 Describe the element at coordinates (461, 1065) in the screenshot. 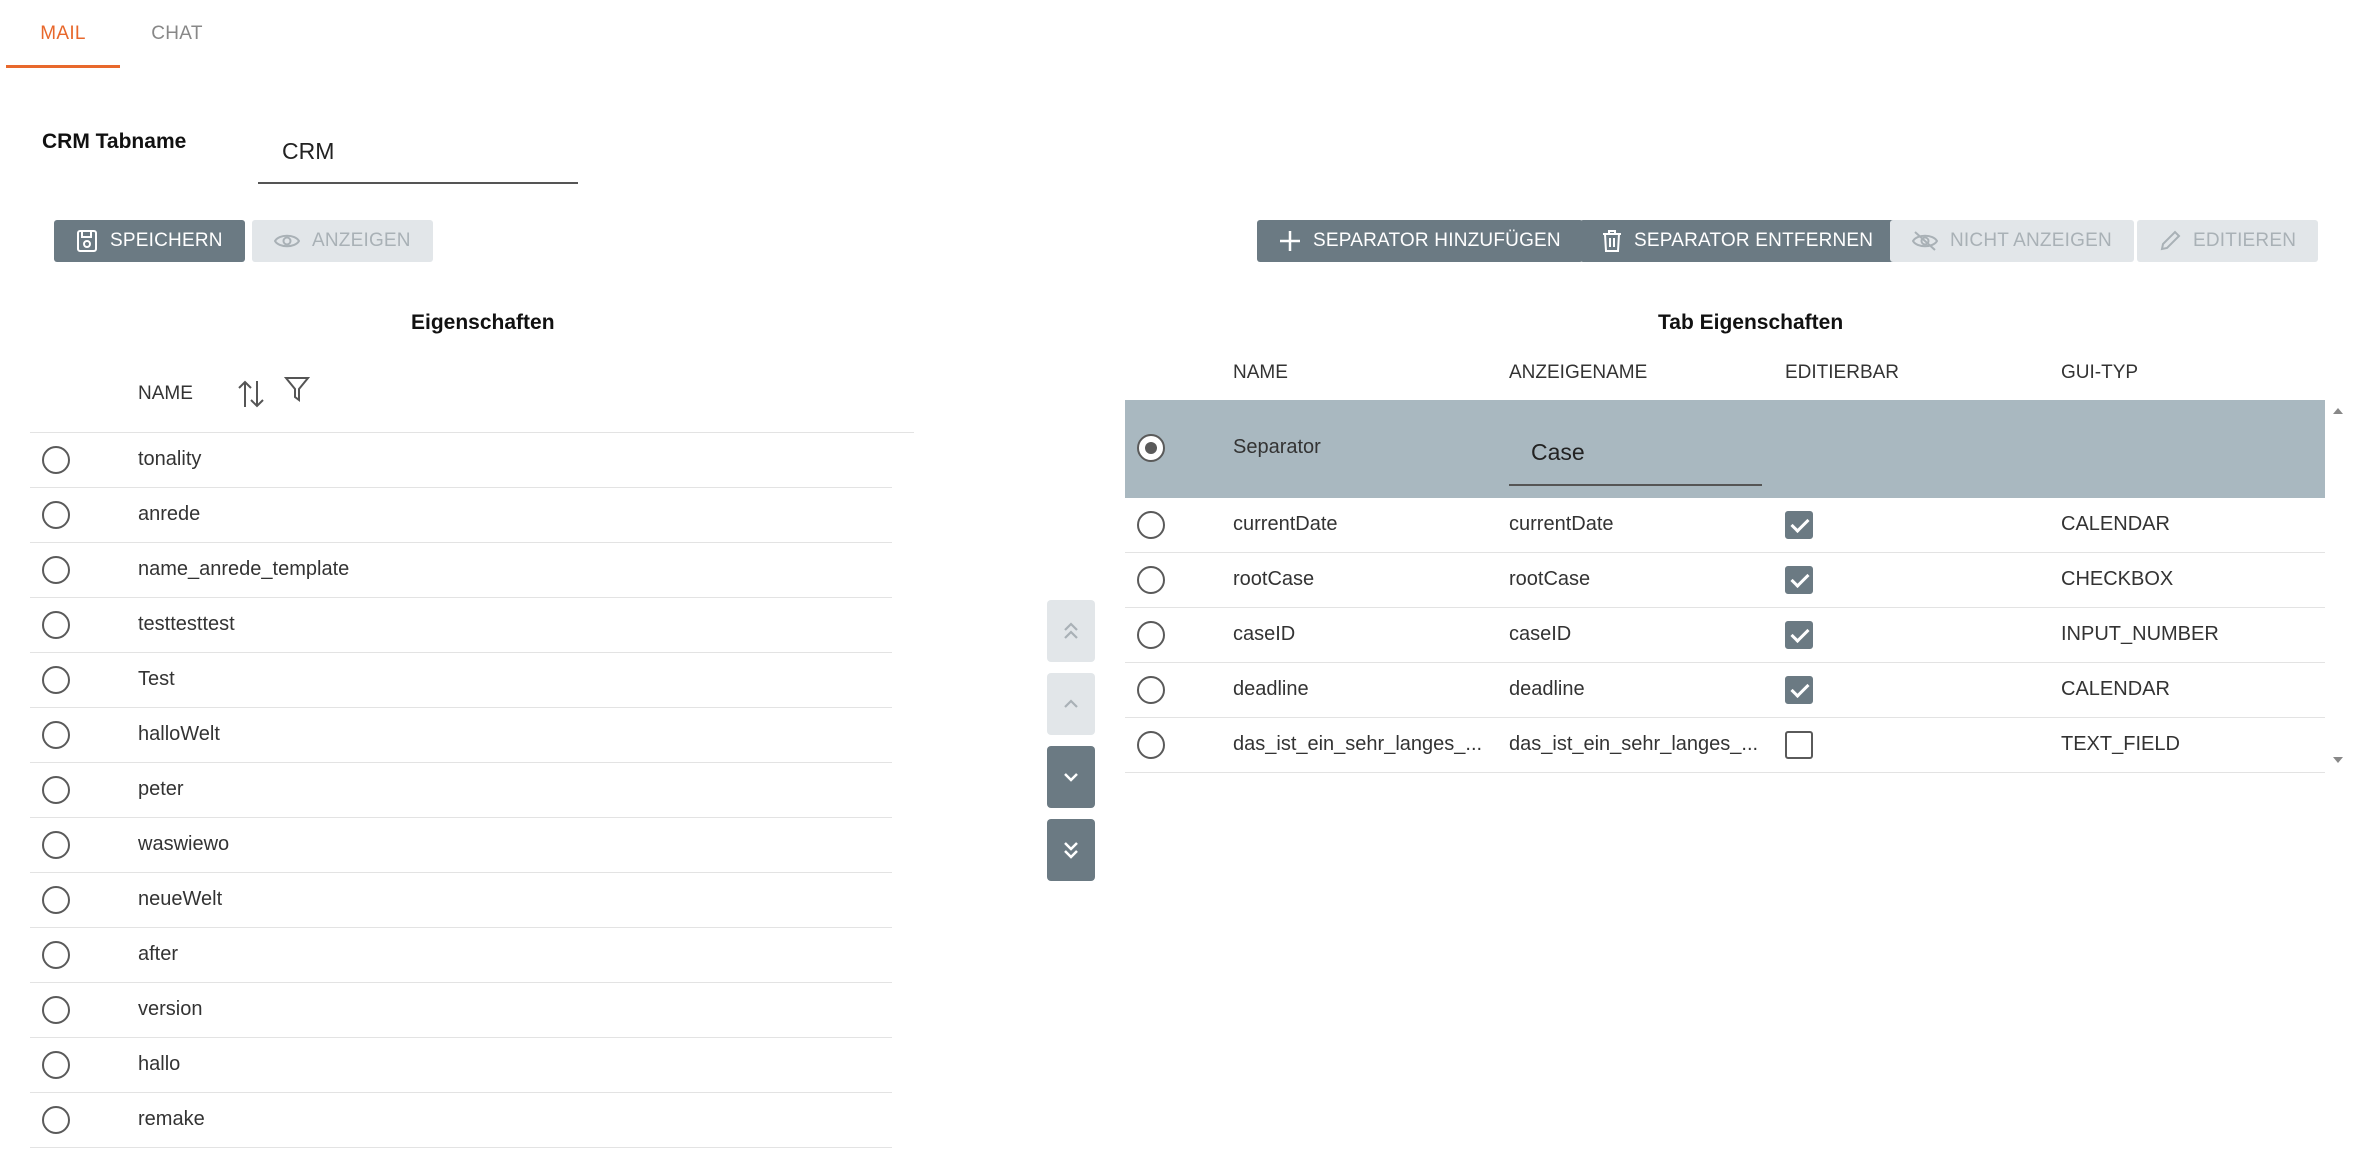

I see `list-item: hallo` at that location.